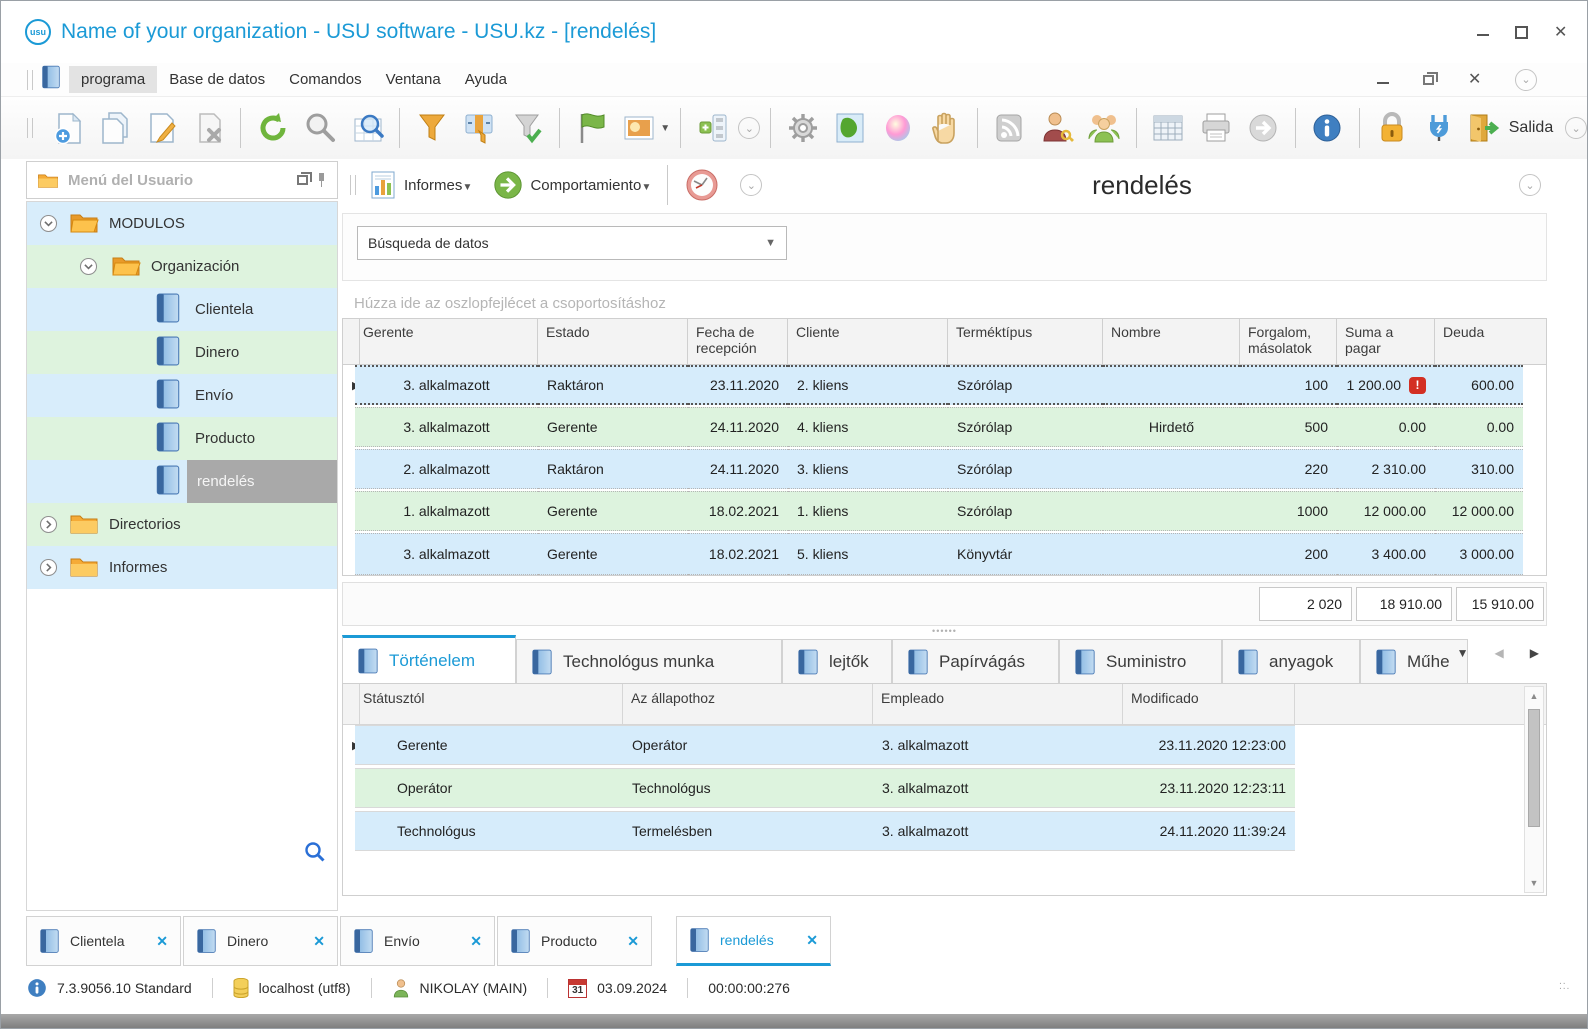  Describe the element at coordinates (486, 79) in the screenshot. I see `menu-ayuda: Ayuda` at that location.